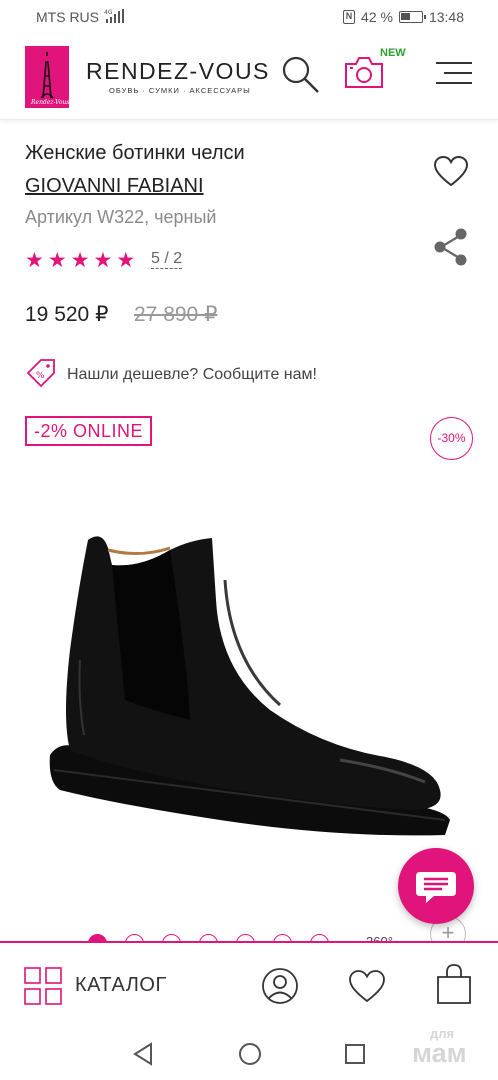 Image resolution: width=498 pixels, height=1080 pixels. Describe the element at coordinates (49, 102) in the screenshot. I see `svg-text: Rendez-Vous` at that location.